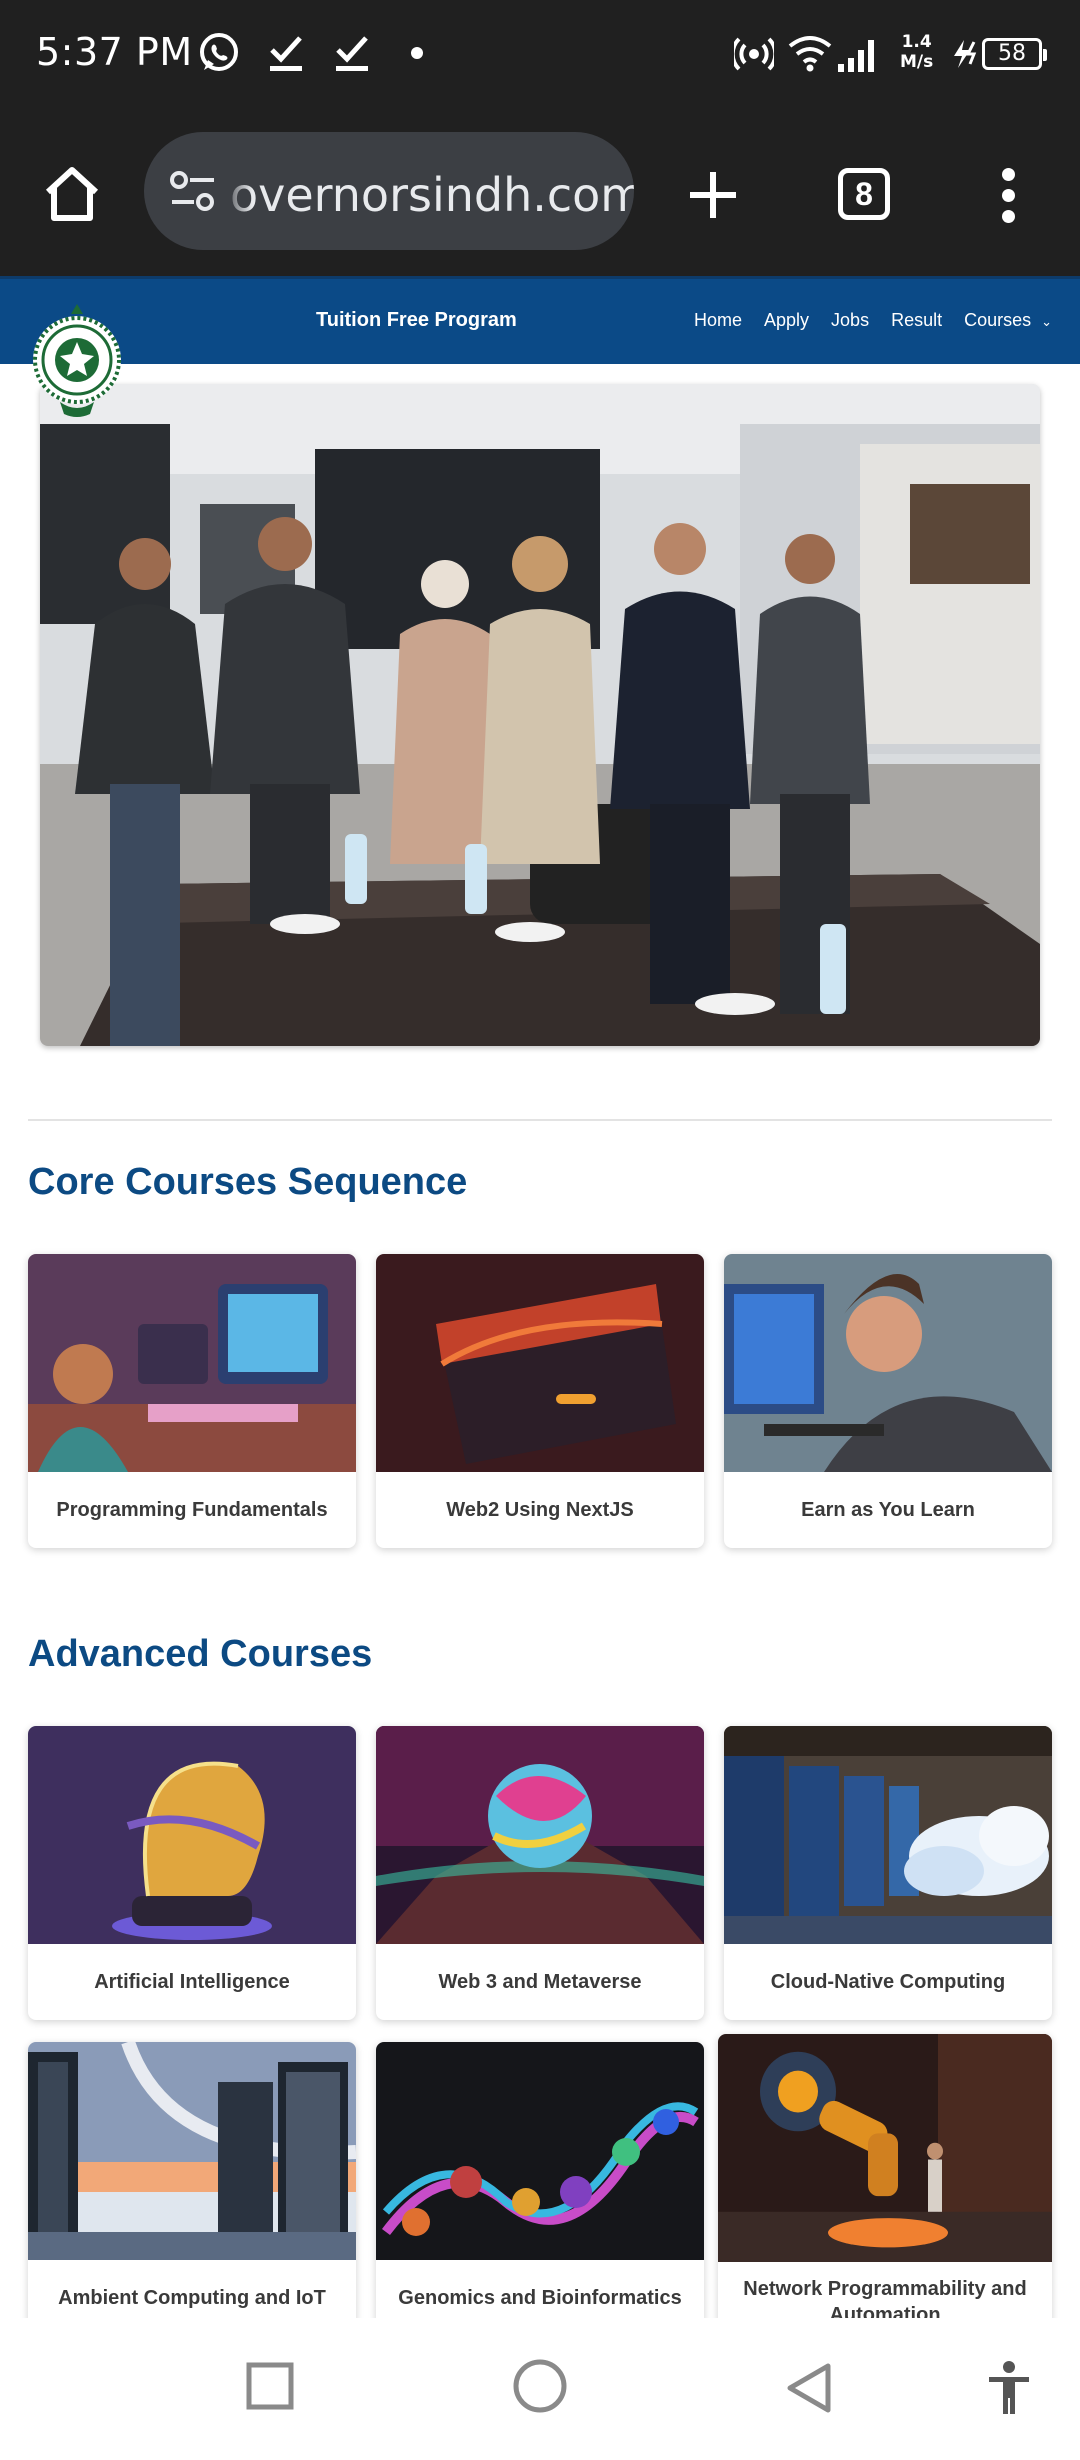  I want to click on courses-label: Courses, so click(998, 320).